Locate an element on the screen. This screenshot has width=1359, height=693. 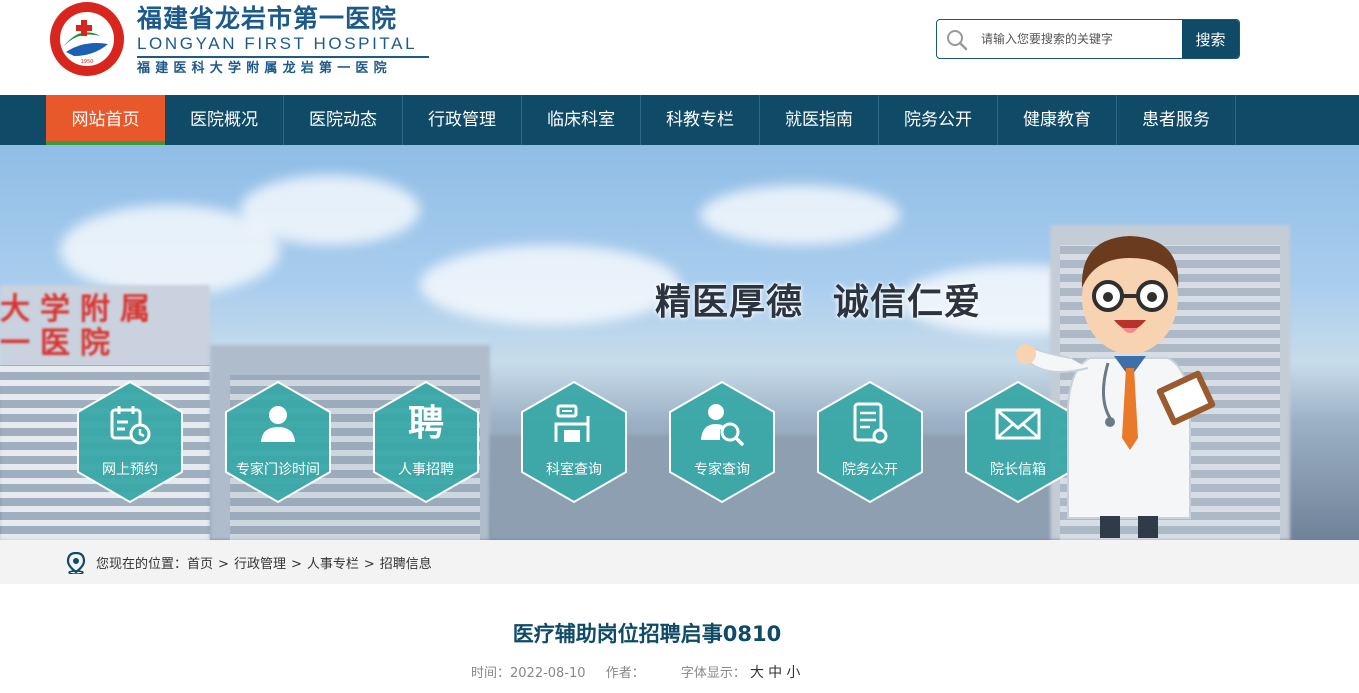
nav-item-research-education: 科教专栏 is located at coordinates (700, 120).